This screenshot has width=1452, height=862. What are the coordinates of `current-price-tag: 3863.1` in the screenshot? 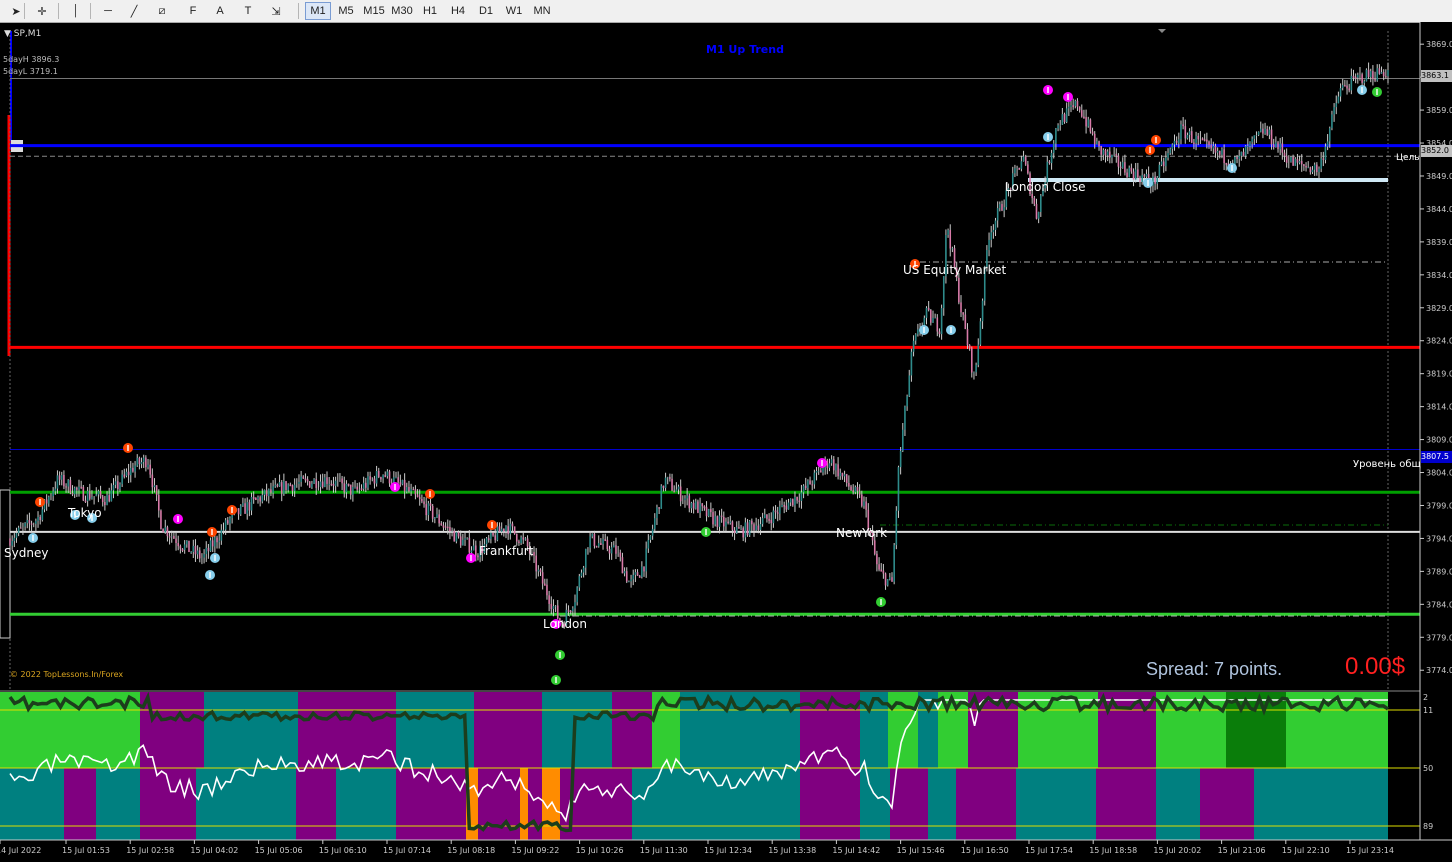 It's located at (1436, 76).